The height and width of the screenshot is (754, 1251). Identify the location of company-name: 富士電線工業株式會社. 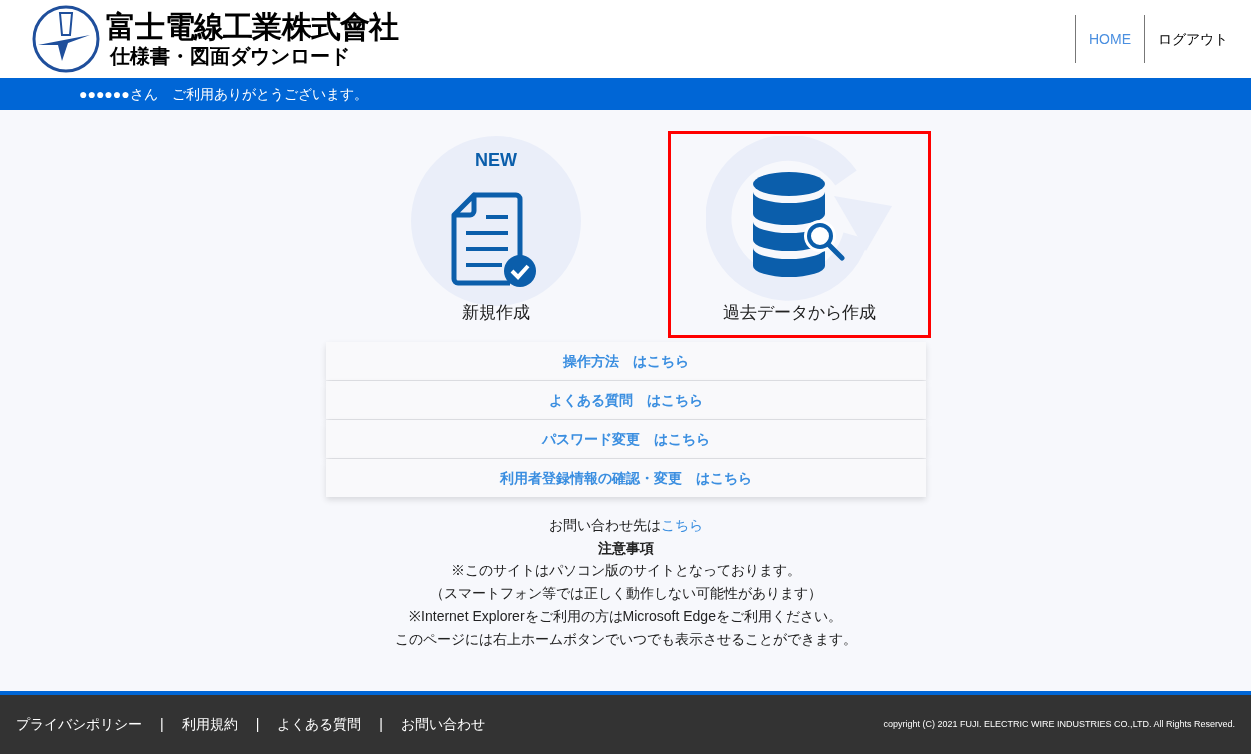
(252, 27).